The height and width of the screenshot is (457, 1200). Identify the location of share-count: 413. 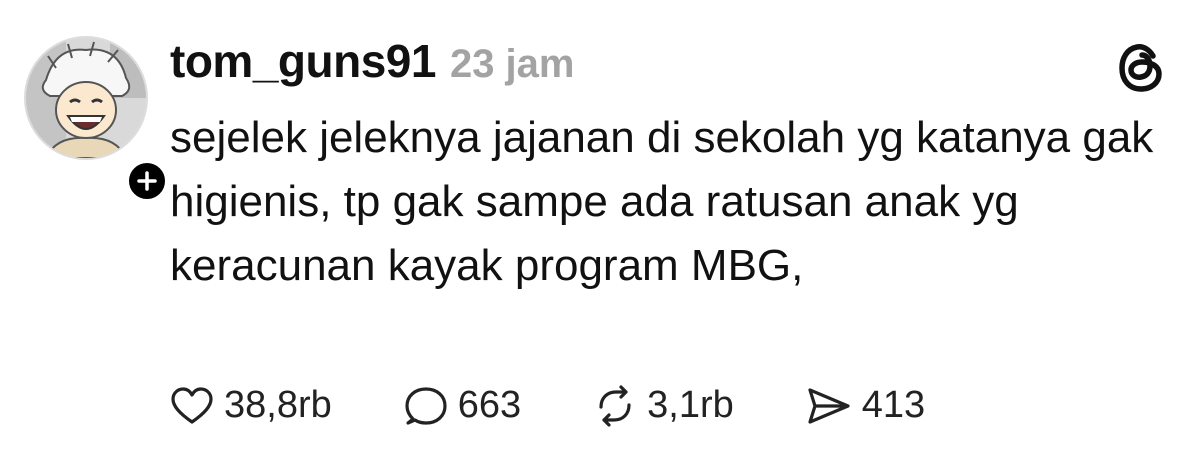
(893, 405).